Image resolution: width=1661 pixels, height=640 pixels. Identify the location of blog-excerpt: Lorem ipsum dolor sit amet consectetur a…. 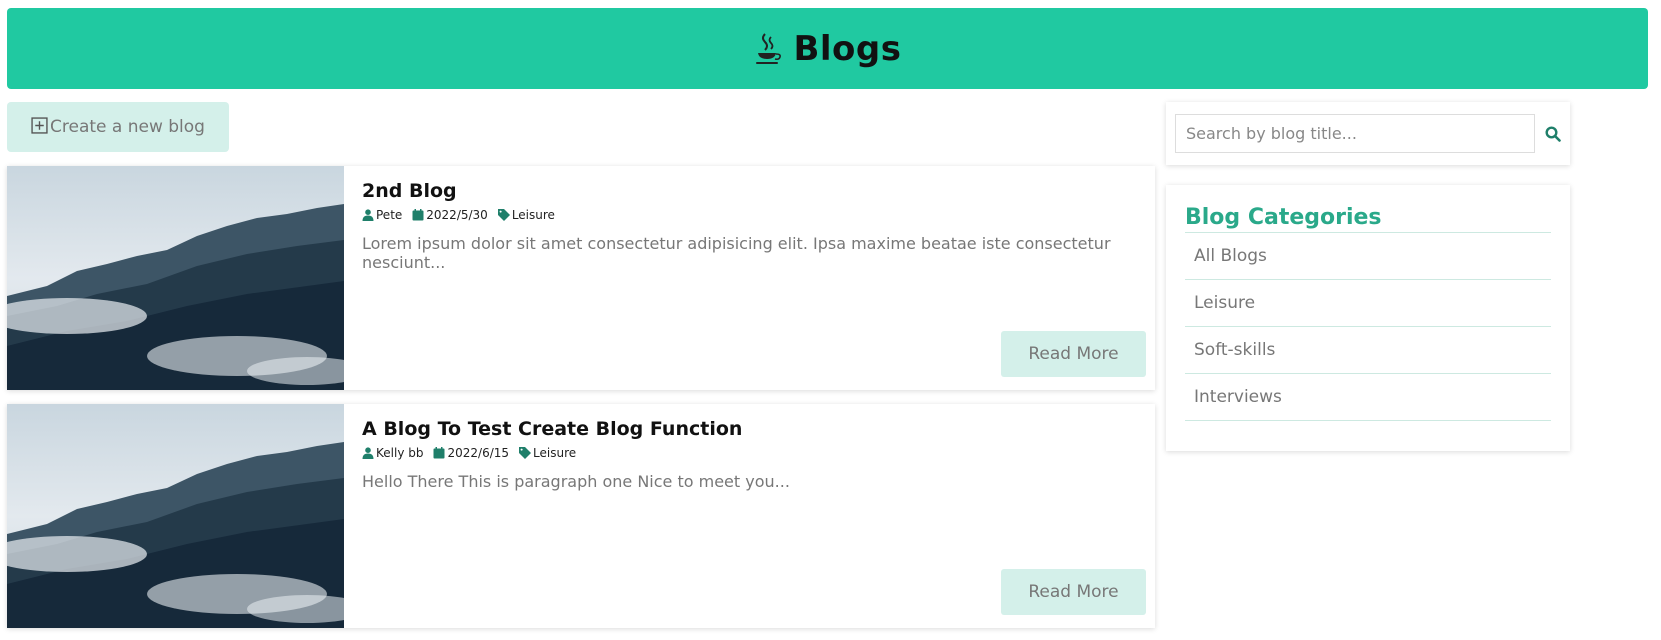
(736, 253).